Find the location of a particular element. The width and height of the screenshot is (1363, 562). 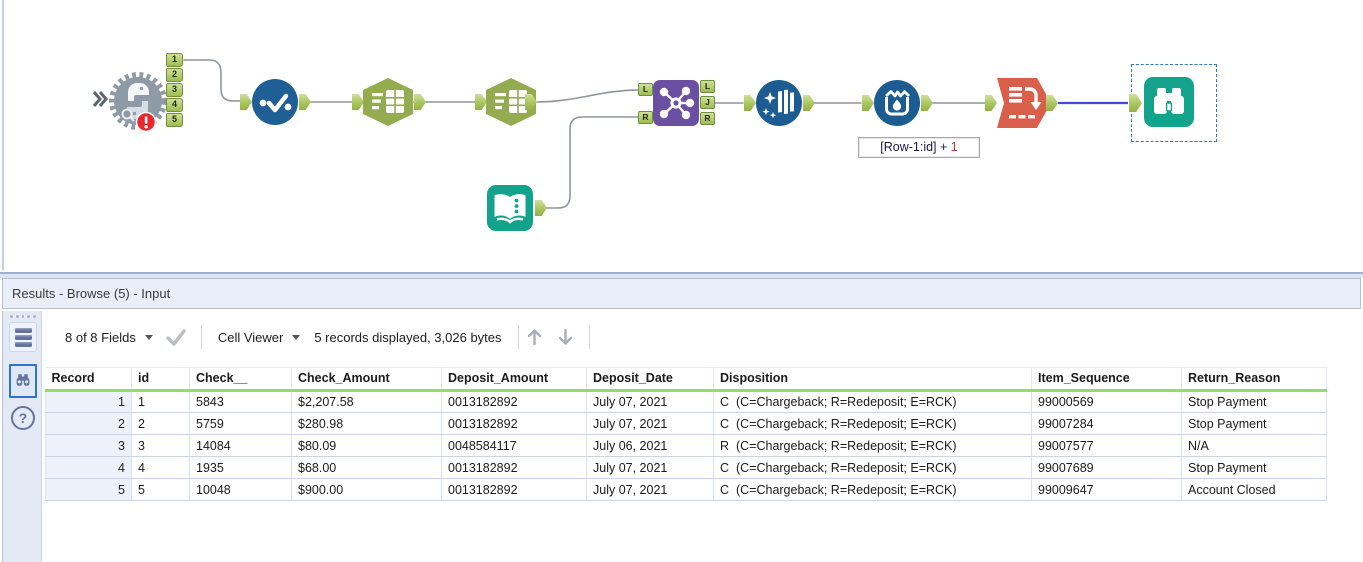

panel-grip-handle is located at coordinates (23, 317).